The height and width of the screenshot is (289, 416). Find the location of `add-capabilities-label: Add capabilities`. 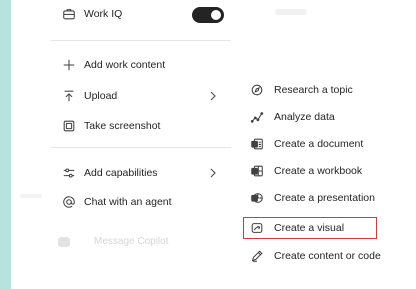

add-capabilities-label: Add capabilities is located at coordinates (121, 173).